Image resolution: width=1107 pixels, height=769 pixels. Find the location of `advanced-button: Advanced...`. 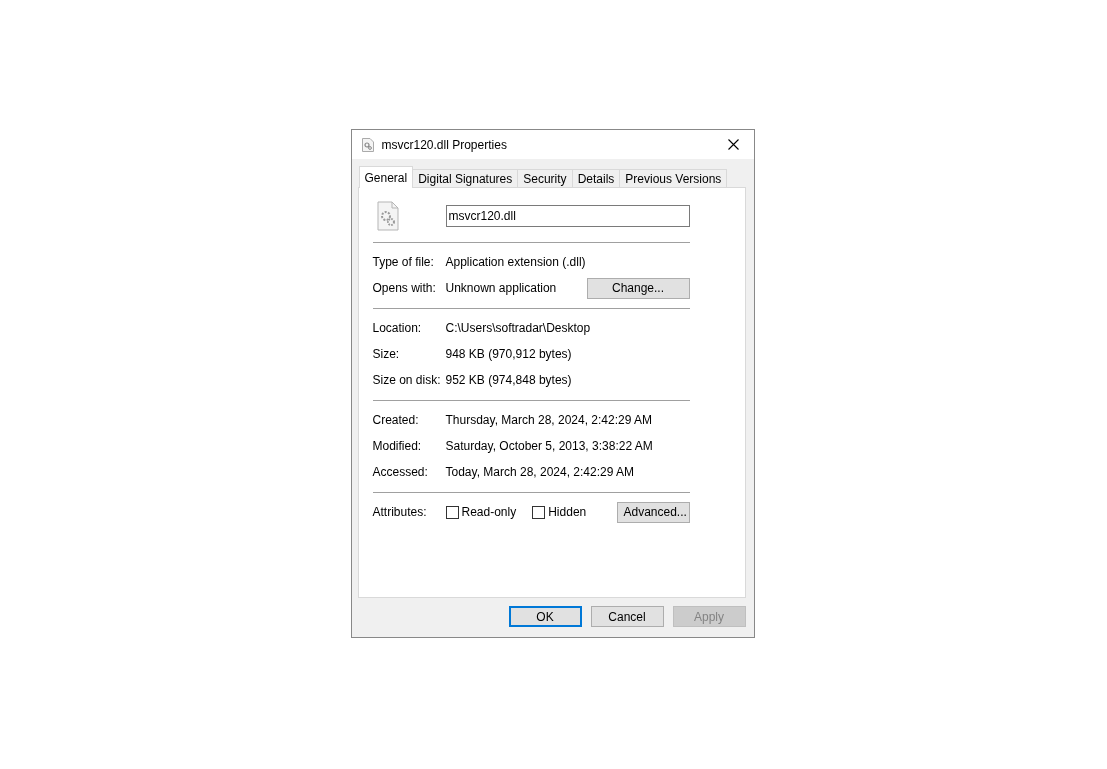

advanced-button: Advanced... is located at coordinates (653, 512).